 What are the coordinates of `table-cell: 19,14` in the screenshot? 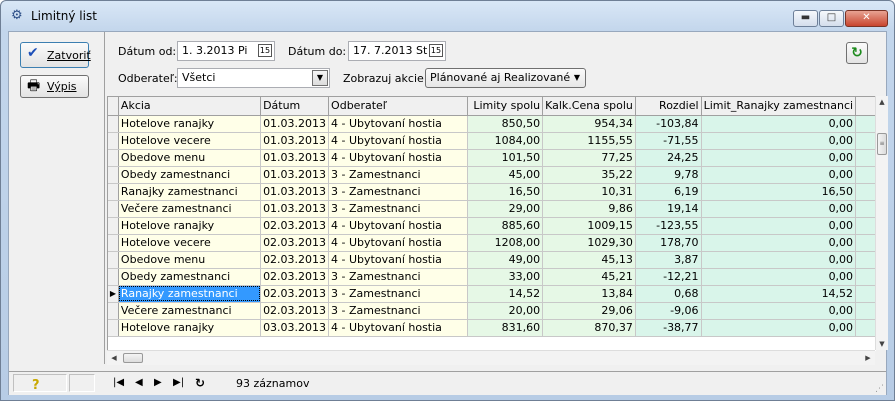 It's located at (668, 209).